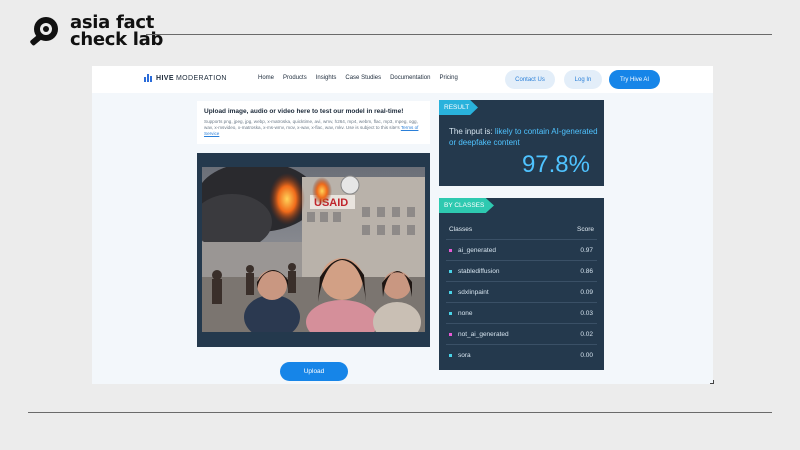 This screenshot has width=800, height=450. I want to click on nav-insights: Insights, so click(326, 78).